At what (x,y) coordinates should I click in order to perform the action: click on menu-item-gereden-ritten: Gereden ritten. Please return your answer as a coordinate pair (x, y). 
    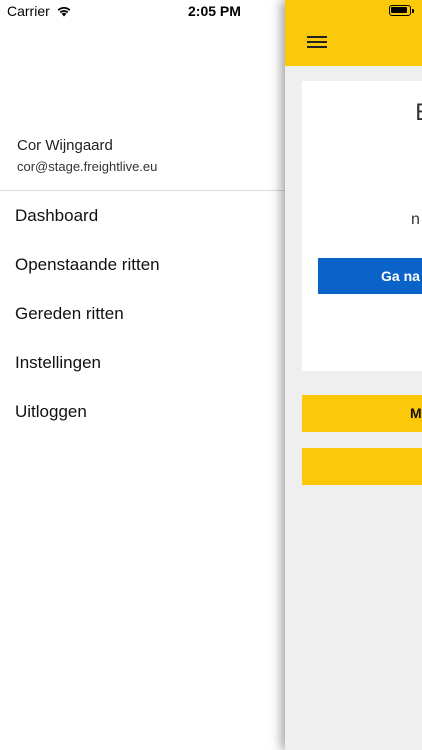
    Looking at the image, I should click on (142, 316).